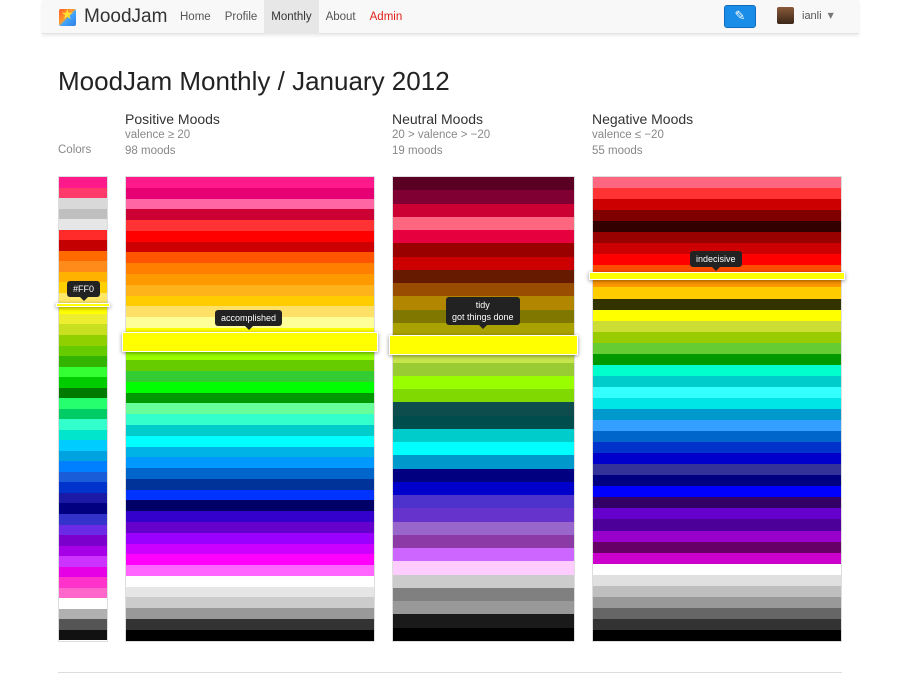 This screenshot has height=675, width=900. What do you see at coordinates (83, 305) in the screenshot?
I see `colors-highlight-band` at bounding box center [83, 305].